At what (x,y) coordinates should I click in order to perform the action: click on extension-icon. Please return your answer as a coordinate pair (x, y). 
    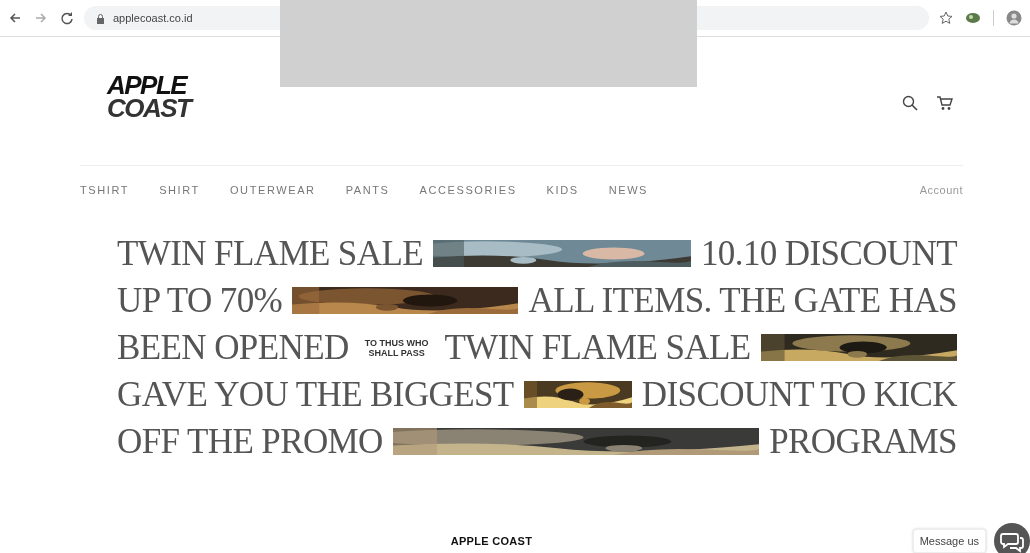
    Looking at the image, I should click on (973, 18).